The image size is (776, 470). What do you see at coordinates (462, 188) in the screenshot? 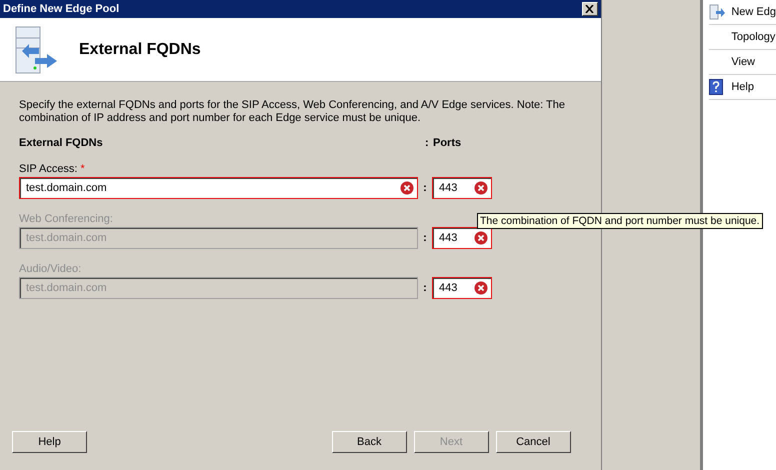
I see `port-field: 443` at bounding box center [462, 188].